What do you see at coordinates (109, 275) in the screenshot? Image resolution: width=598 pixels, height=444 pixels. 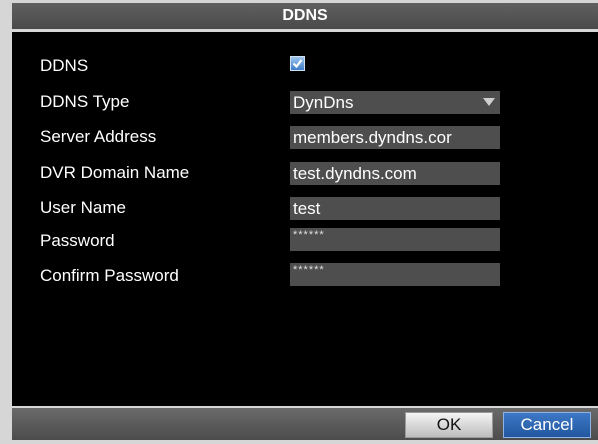 I see `confirm-password-label: Confirm Password` at bounding box center [109, 275].